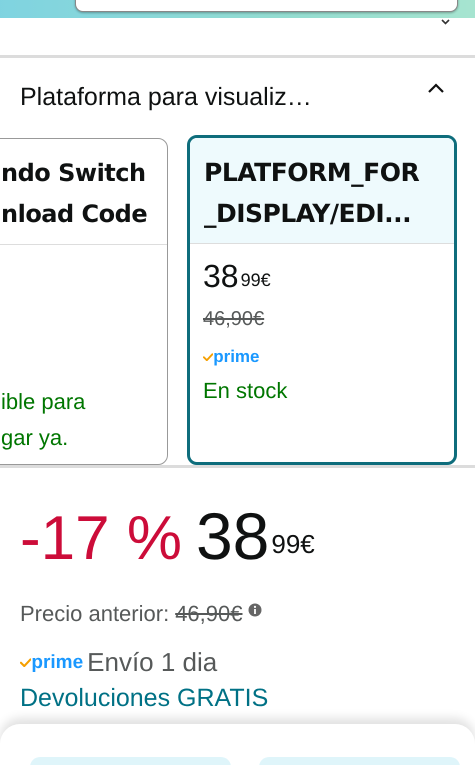 This screenshot has height=765, width=475. I want to click on info-icon, so click(255, 610).